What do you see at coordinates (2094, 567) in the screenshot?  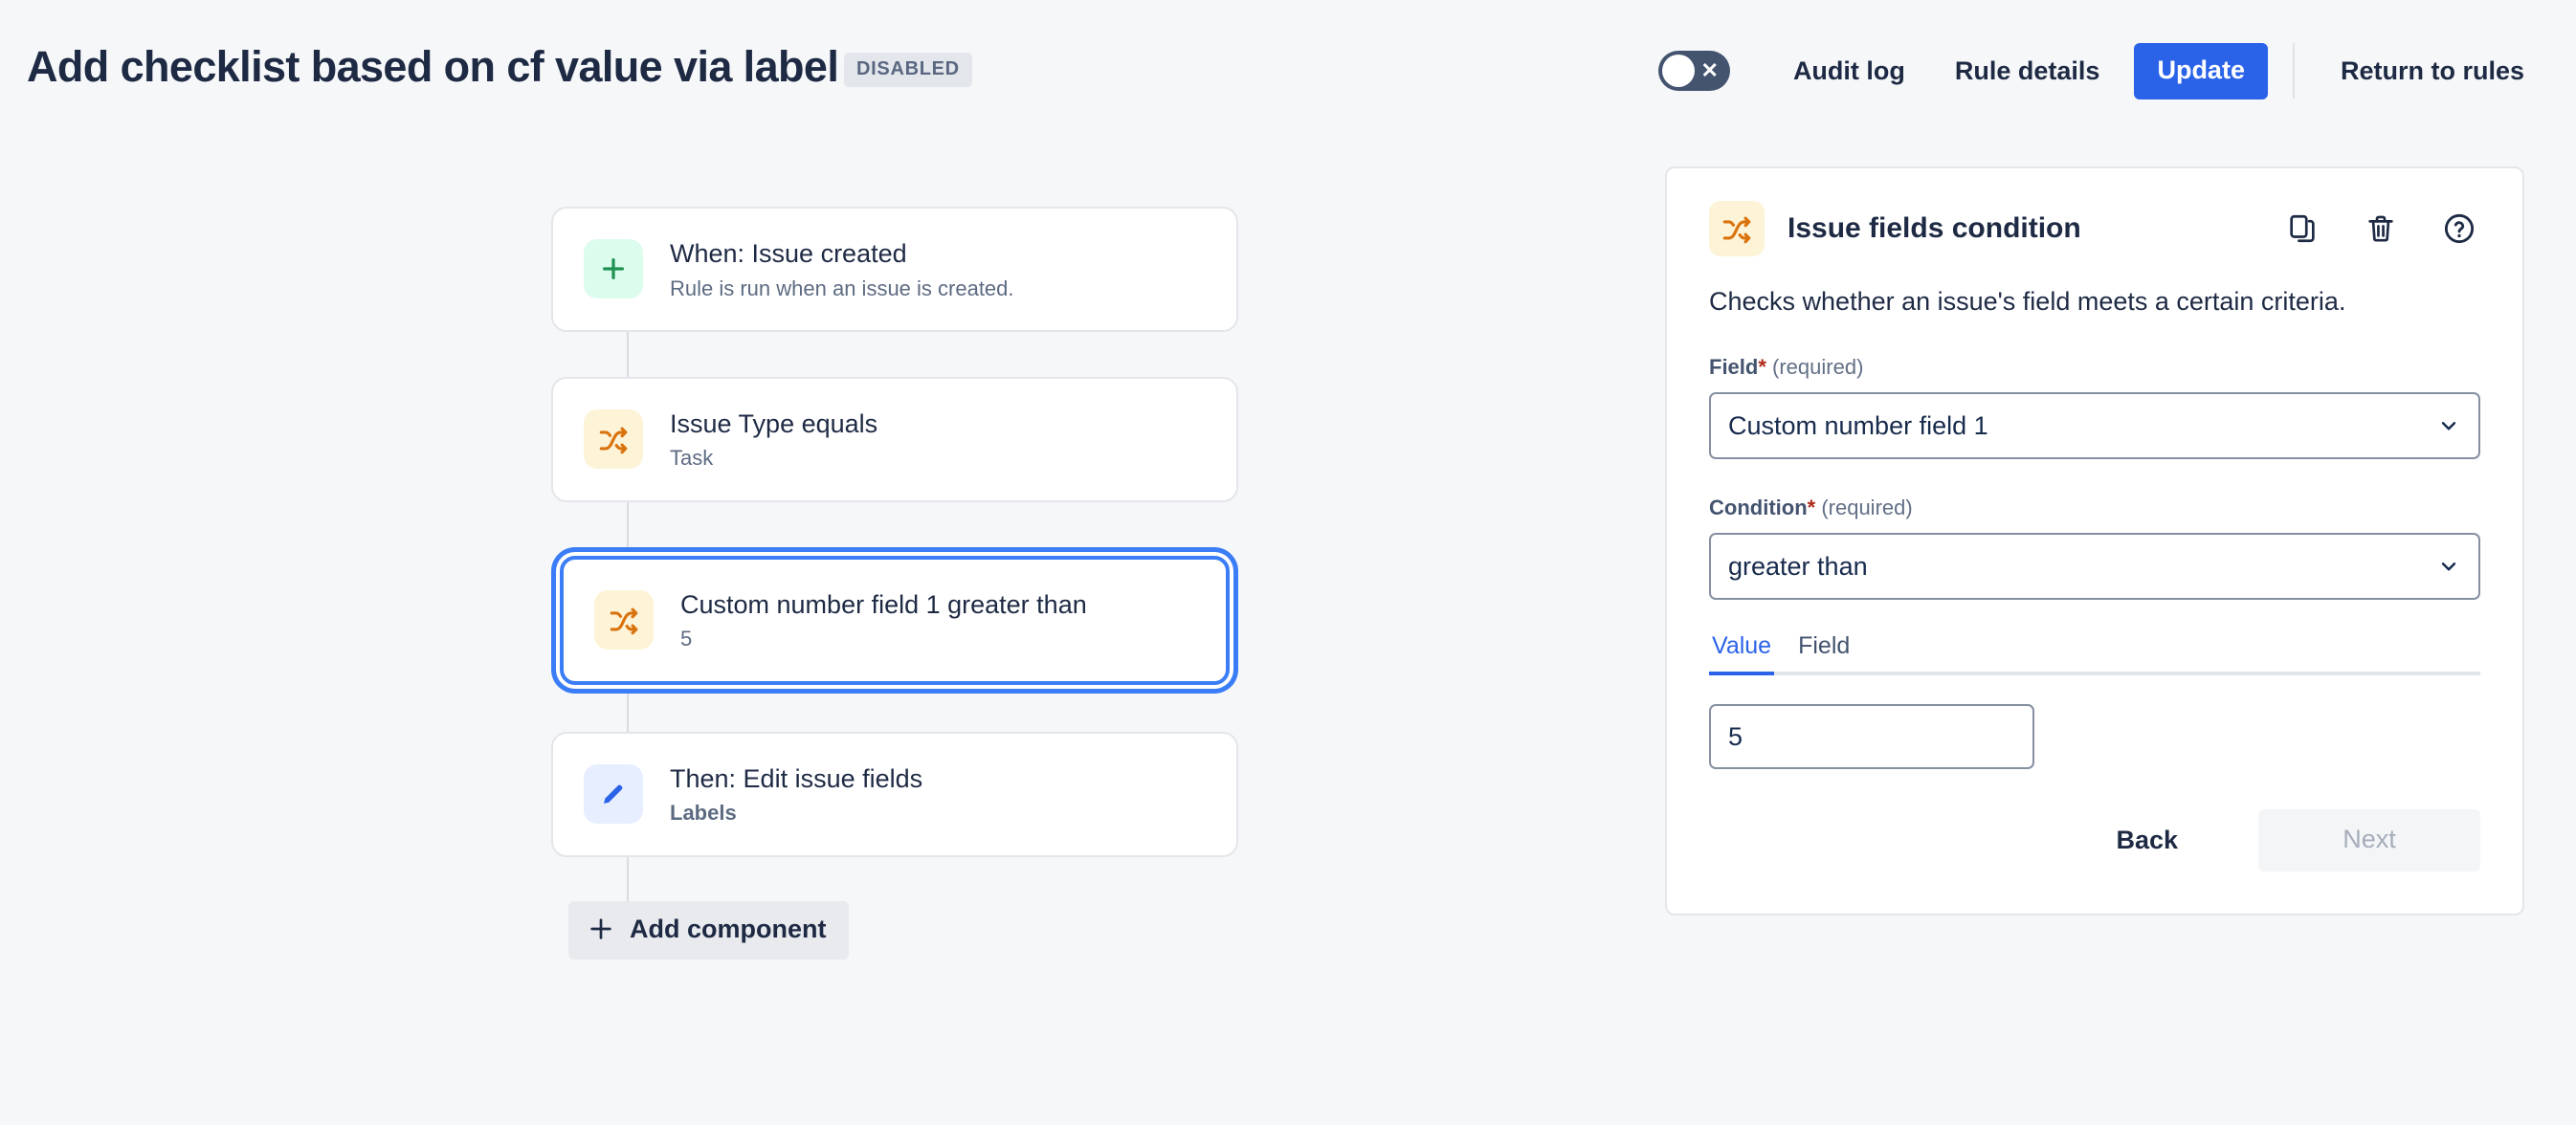 I see `condition-select: greater than` at bounding box center [2094, 567].